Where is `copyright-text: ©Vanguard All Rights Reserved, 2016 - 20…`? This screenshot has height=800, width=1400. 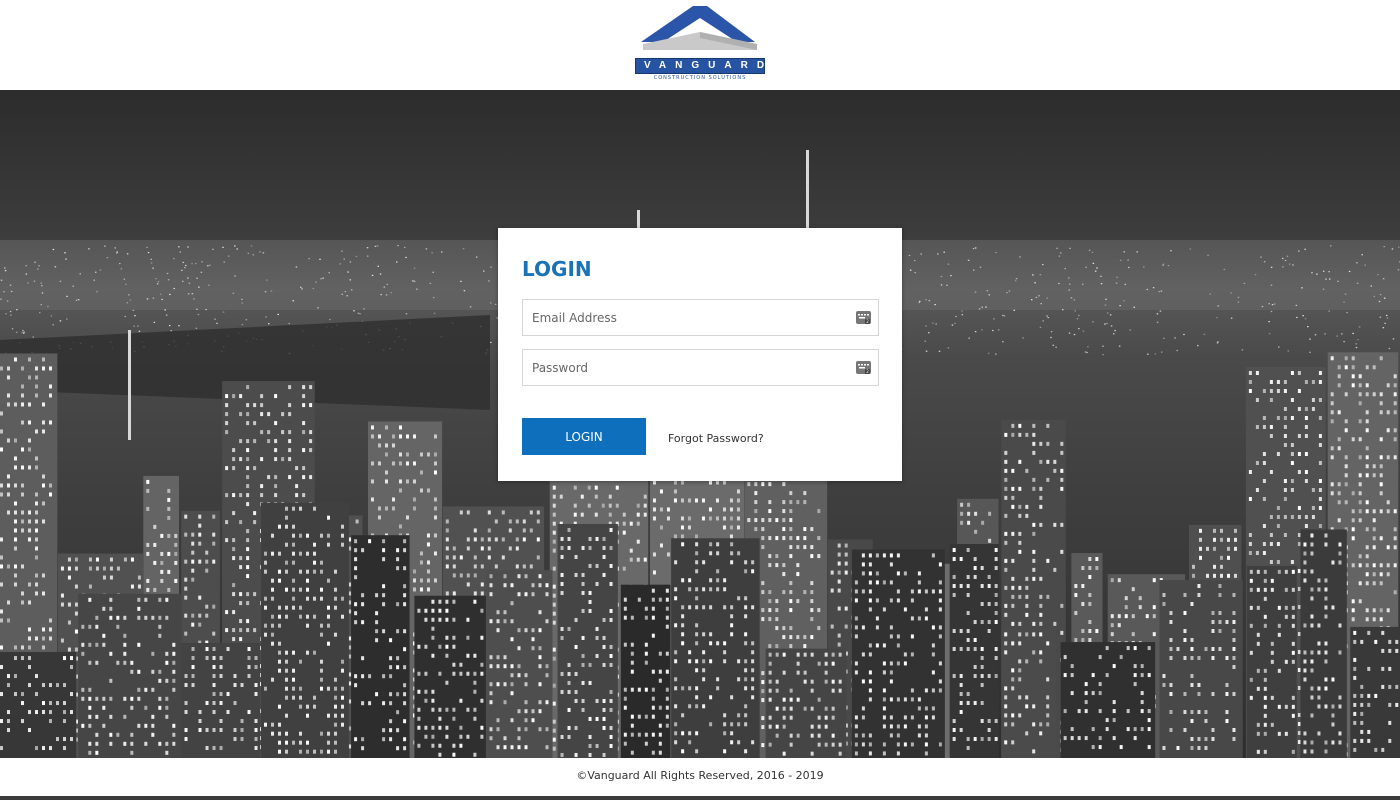
copyright-text: ©Vanguard All Rights Reserved, 2016 - 20… is located at coordinates (700, 775).